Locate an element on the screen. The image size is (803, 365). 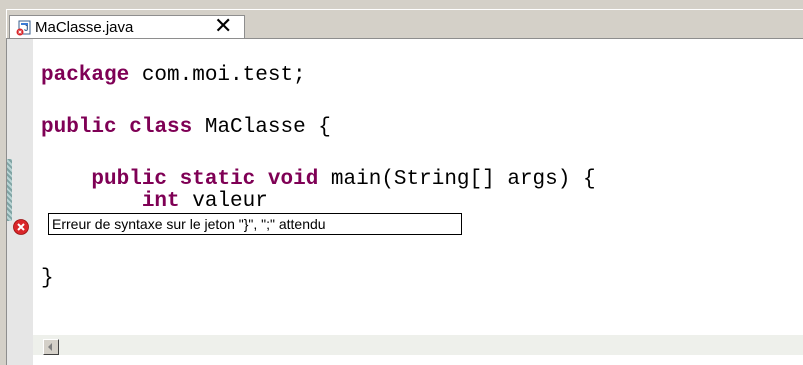
tab-maclasse-java: J MaClasse.java ✕ is located at coordinates (127, 26).